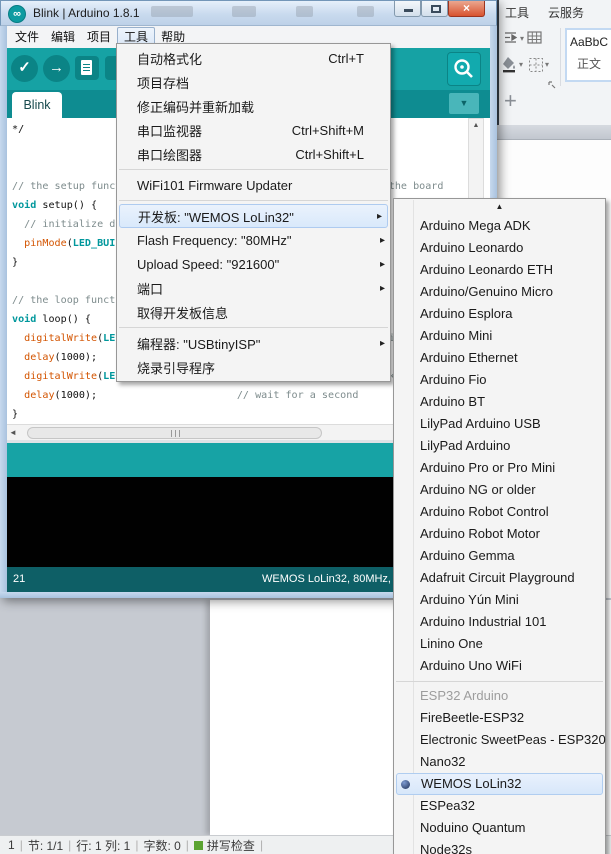 The image size is (611, 854). Describe the element at coordinates (248, 13) in the screenshot. I see `title-bar: ∞ Blink | Arduino 1.8.1 ×` at that location.